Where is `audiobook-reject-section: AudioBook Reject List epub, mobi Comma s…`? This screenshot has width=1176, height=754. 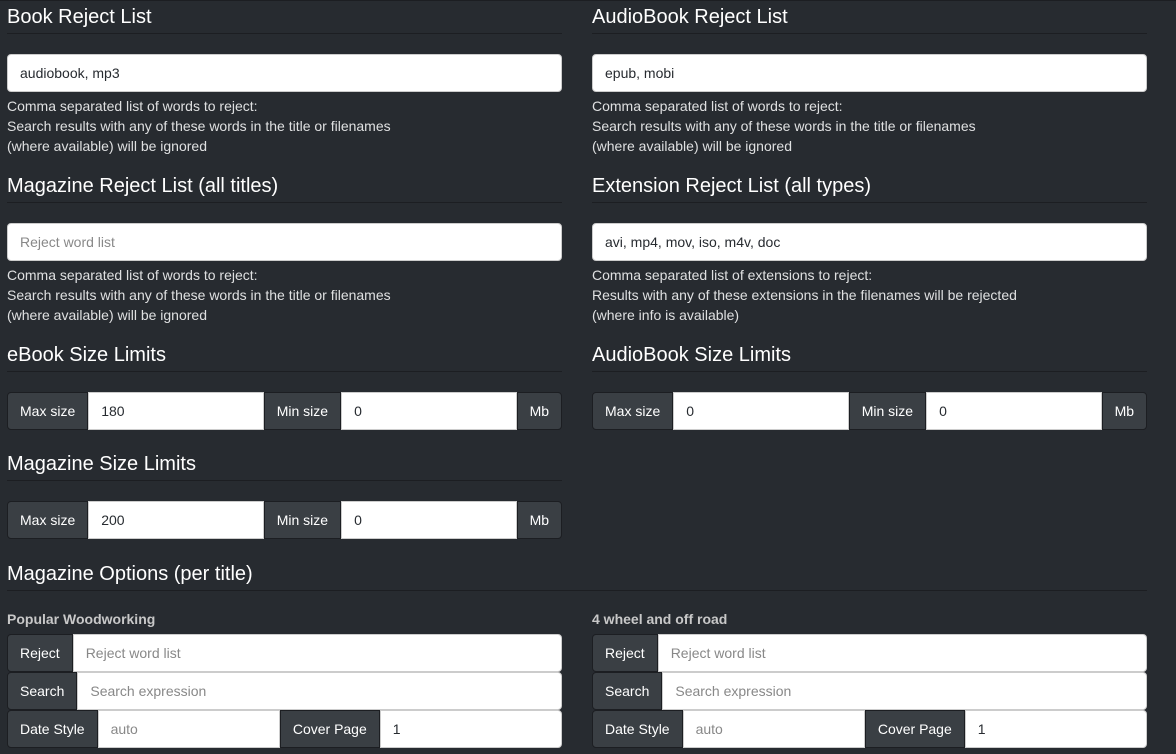
audiobook-reject-section: AudioBook Reject List epub, mobi Comma s… is located at coordinates (869, 80).